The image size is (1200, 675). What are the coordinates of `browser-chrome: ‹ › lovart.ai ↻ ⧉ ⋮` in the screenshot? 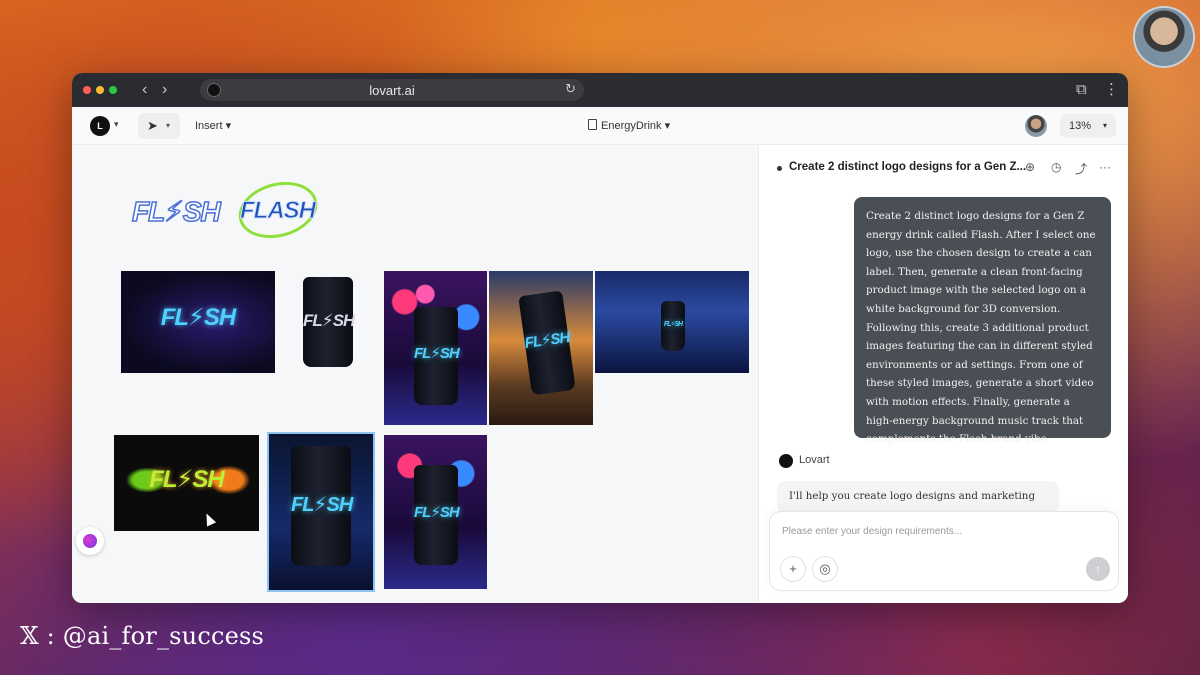 It's located at (600, 90).